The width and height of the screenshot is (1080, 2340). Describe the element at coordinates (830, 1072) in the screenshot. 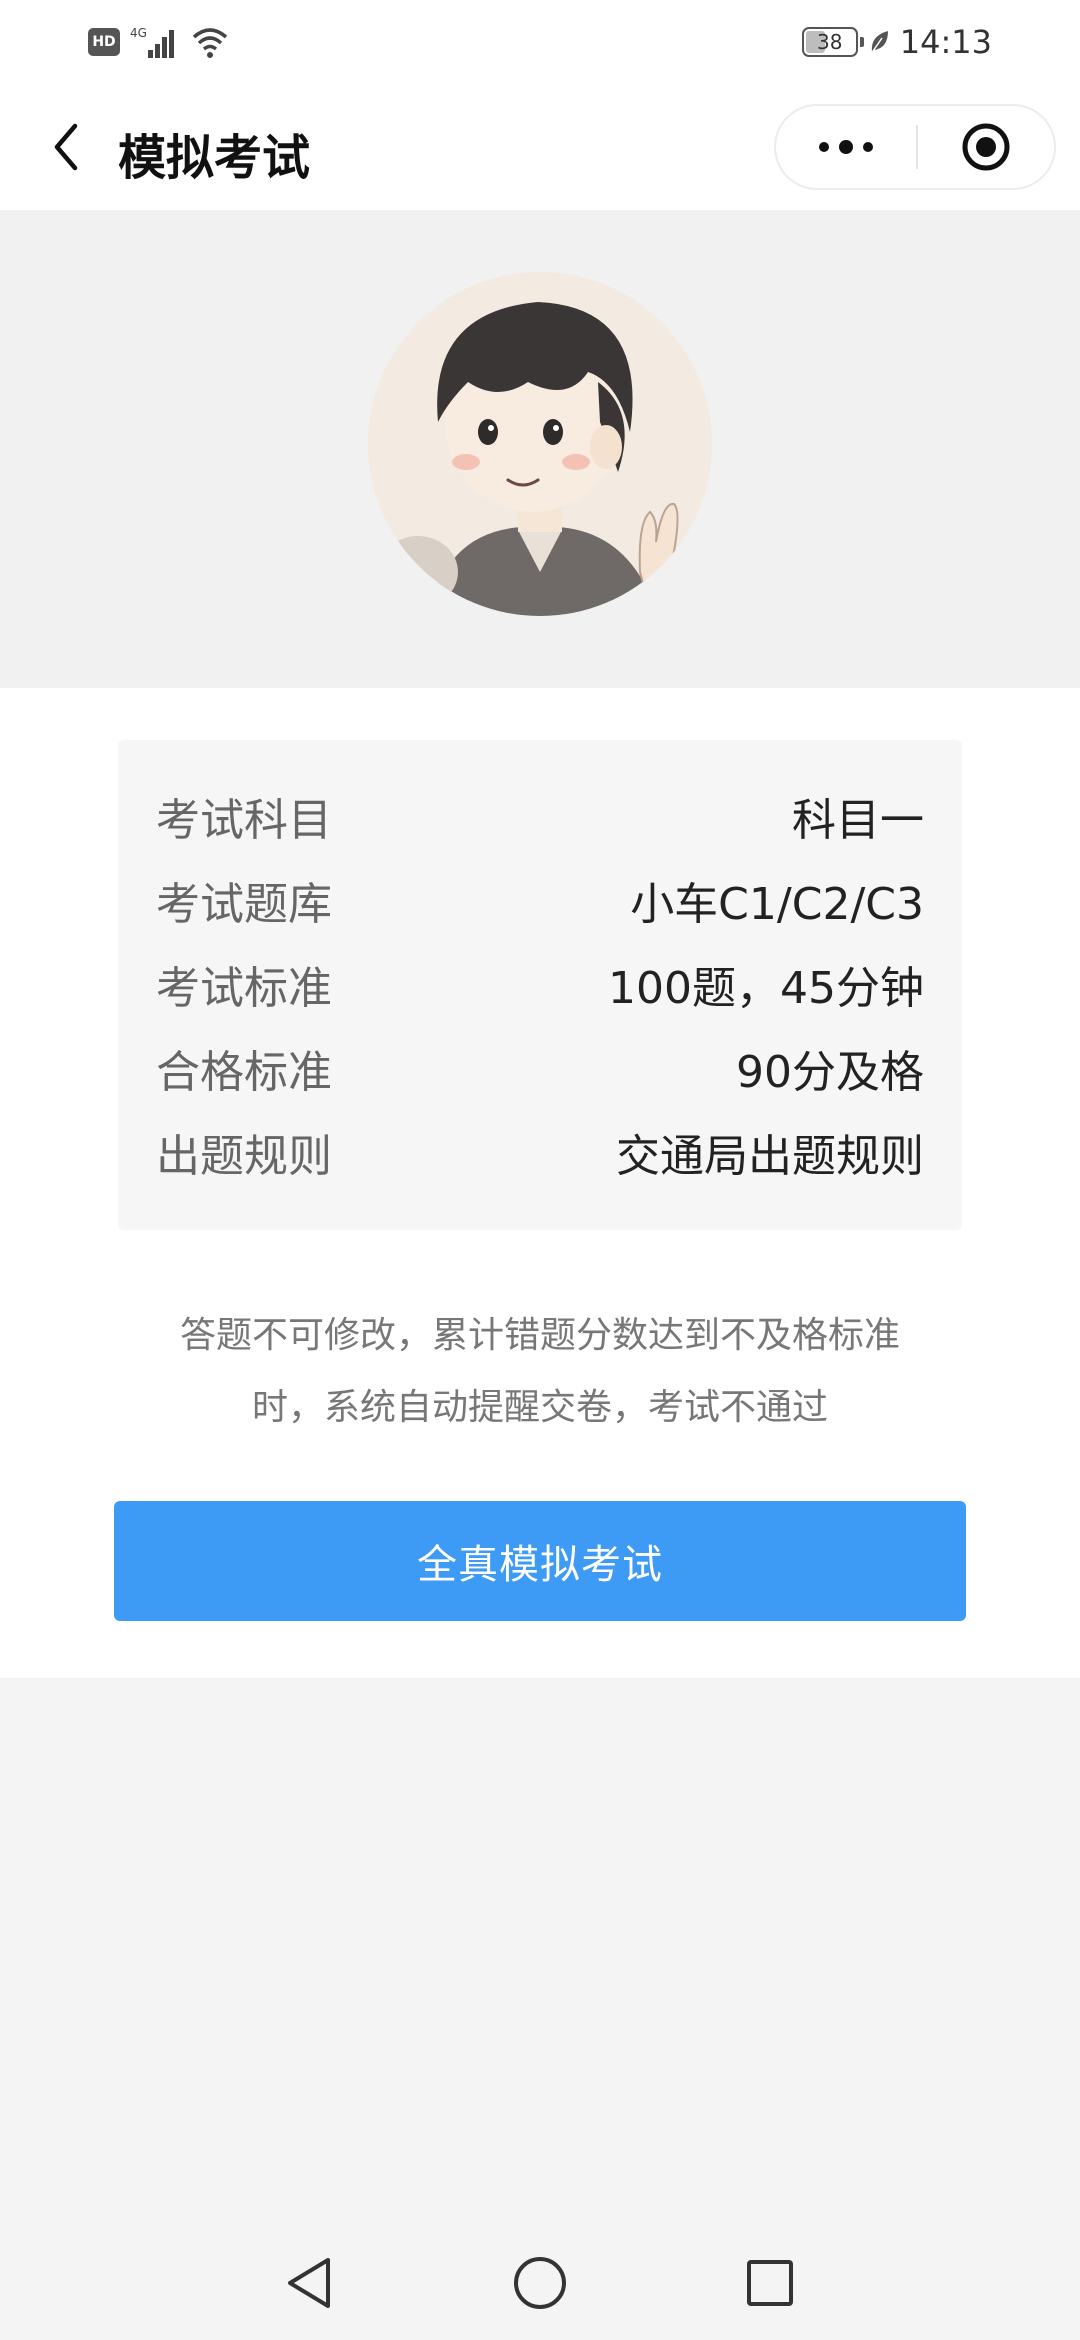

I see `info-value: 90分及格` at that location.